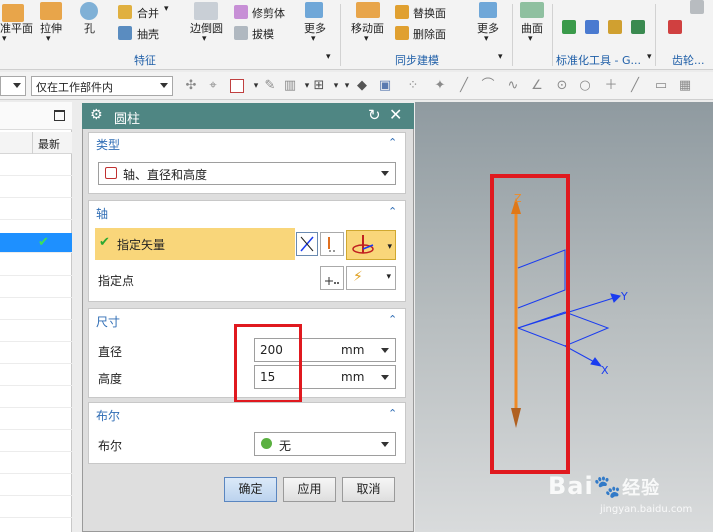 Image resolution: width=713 pixels, height=532 pixels. I want to click on snap-center-icon: ⊙, so click(562, 86).